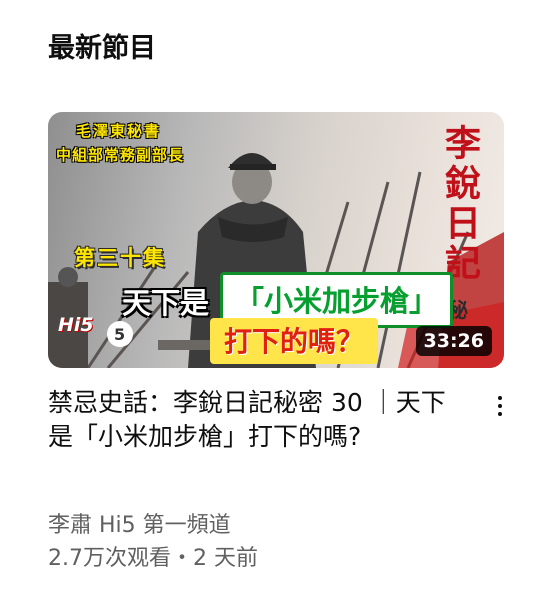  I want to click on duration-badge: 33:26, so click(453, 341).